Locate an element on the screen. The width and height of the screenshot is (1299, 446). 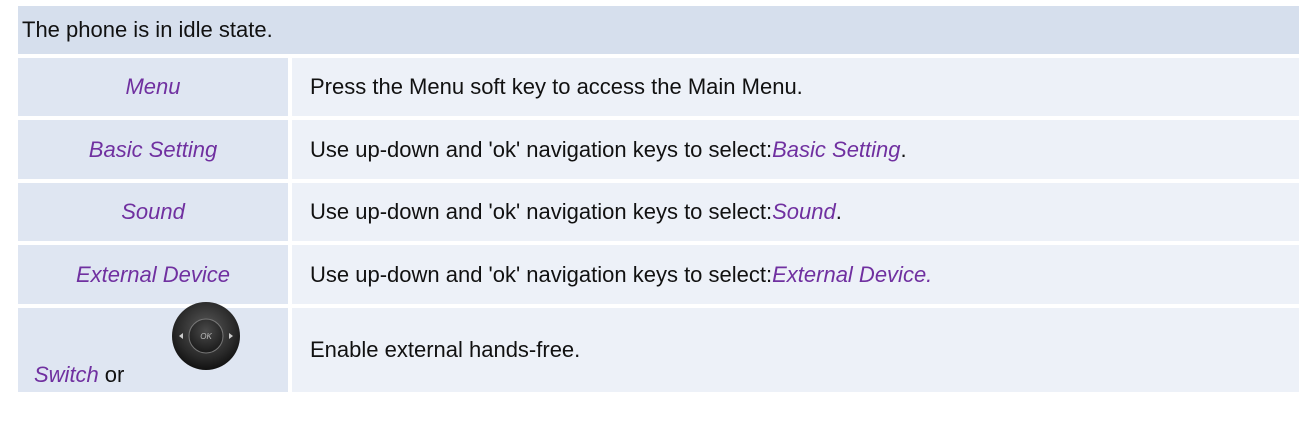
step-key-basic-setting: Basic Setting is located at coordinates (153, 149).